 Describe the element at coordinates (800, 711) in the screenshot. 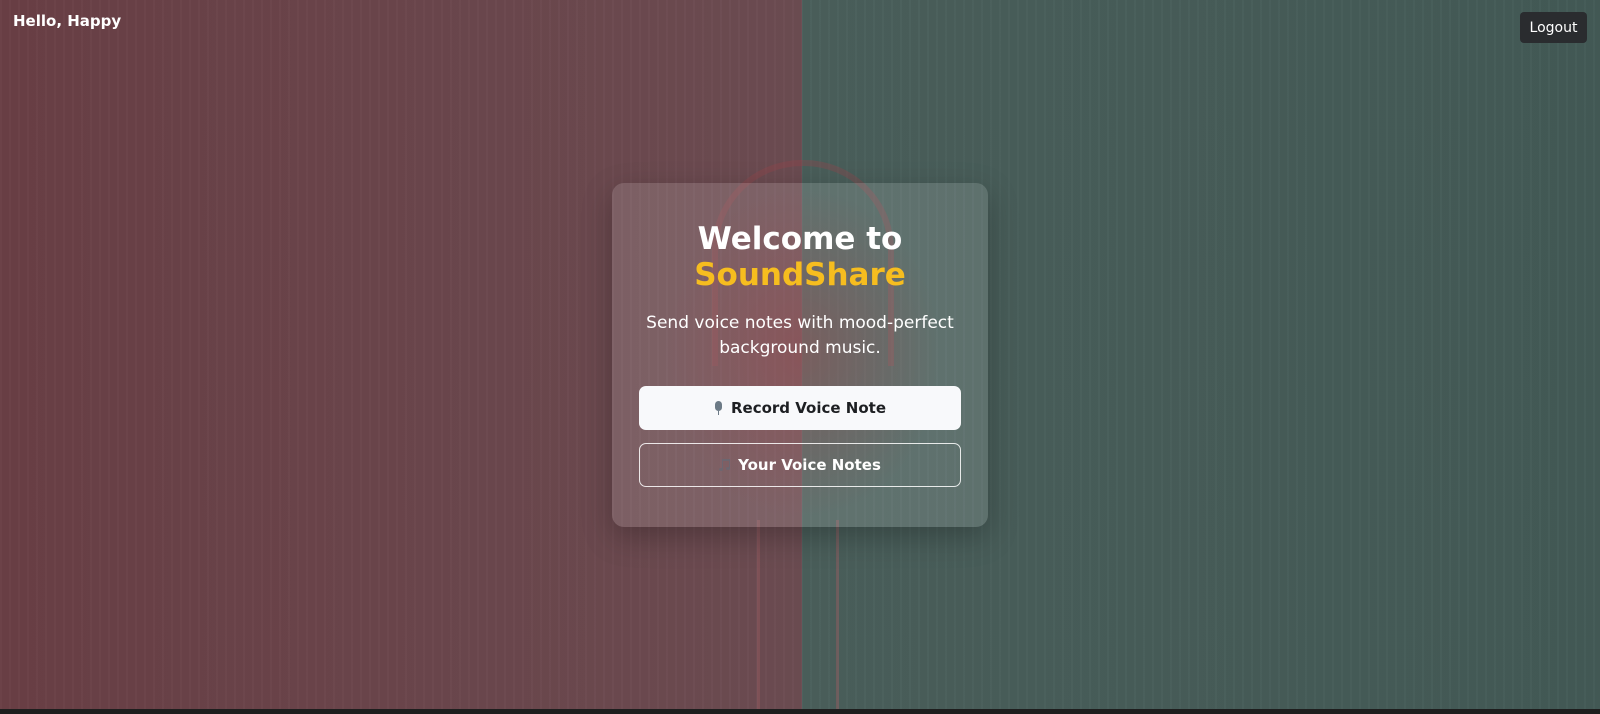

I see `bottom-edge-bar` at that location.